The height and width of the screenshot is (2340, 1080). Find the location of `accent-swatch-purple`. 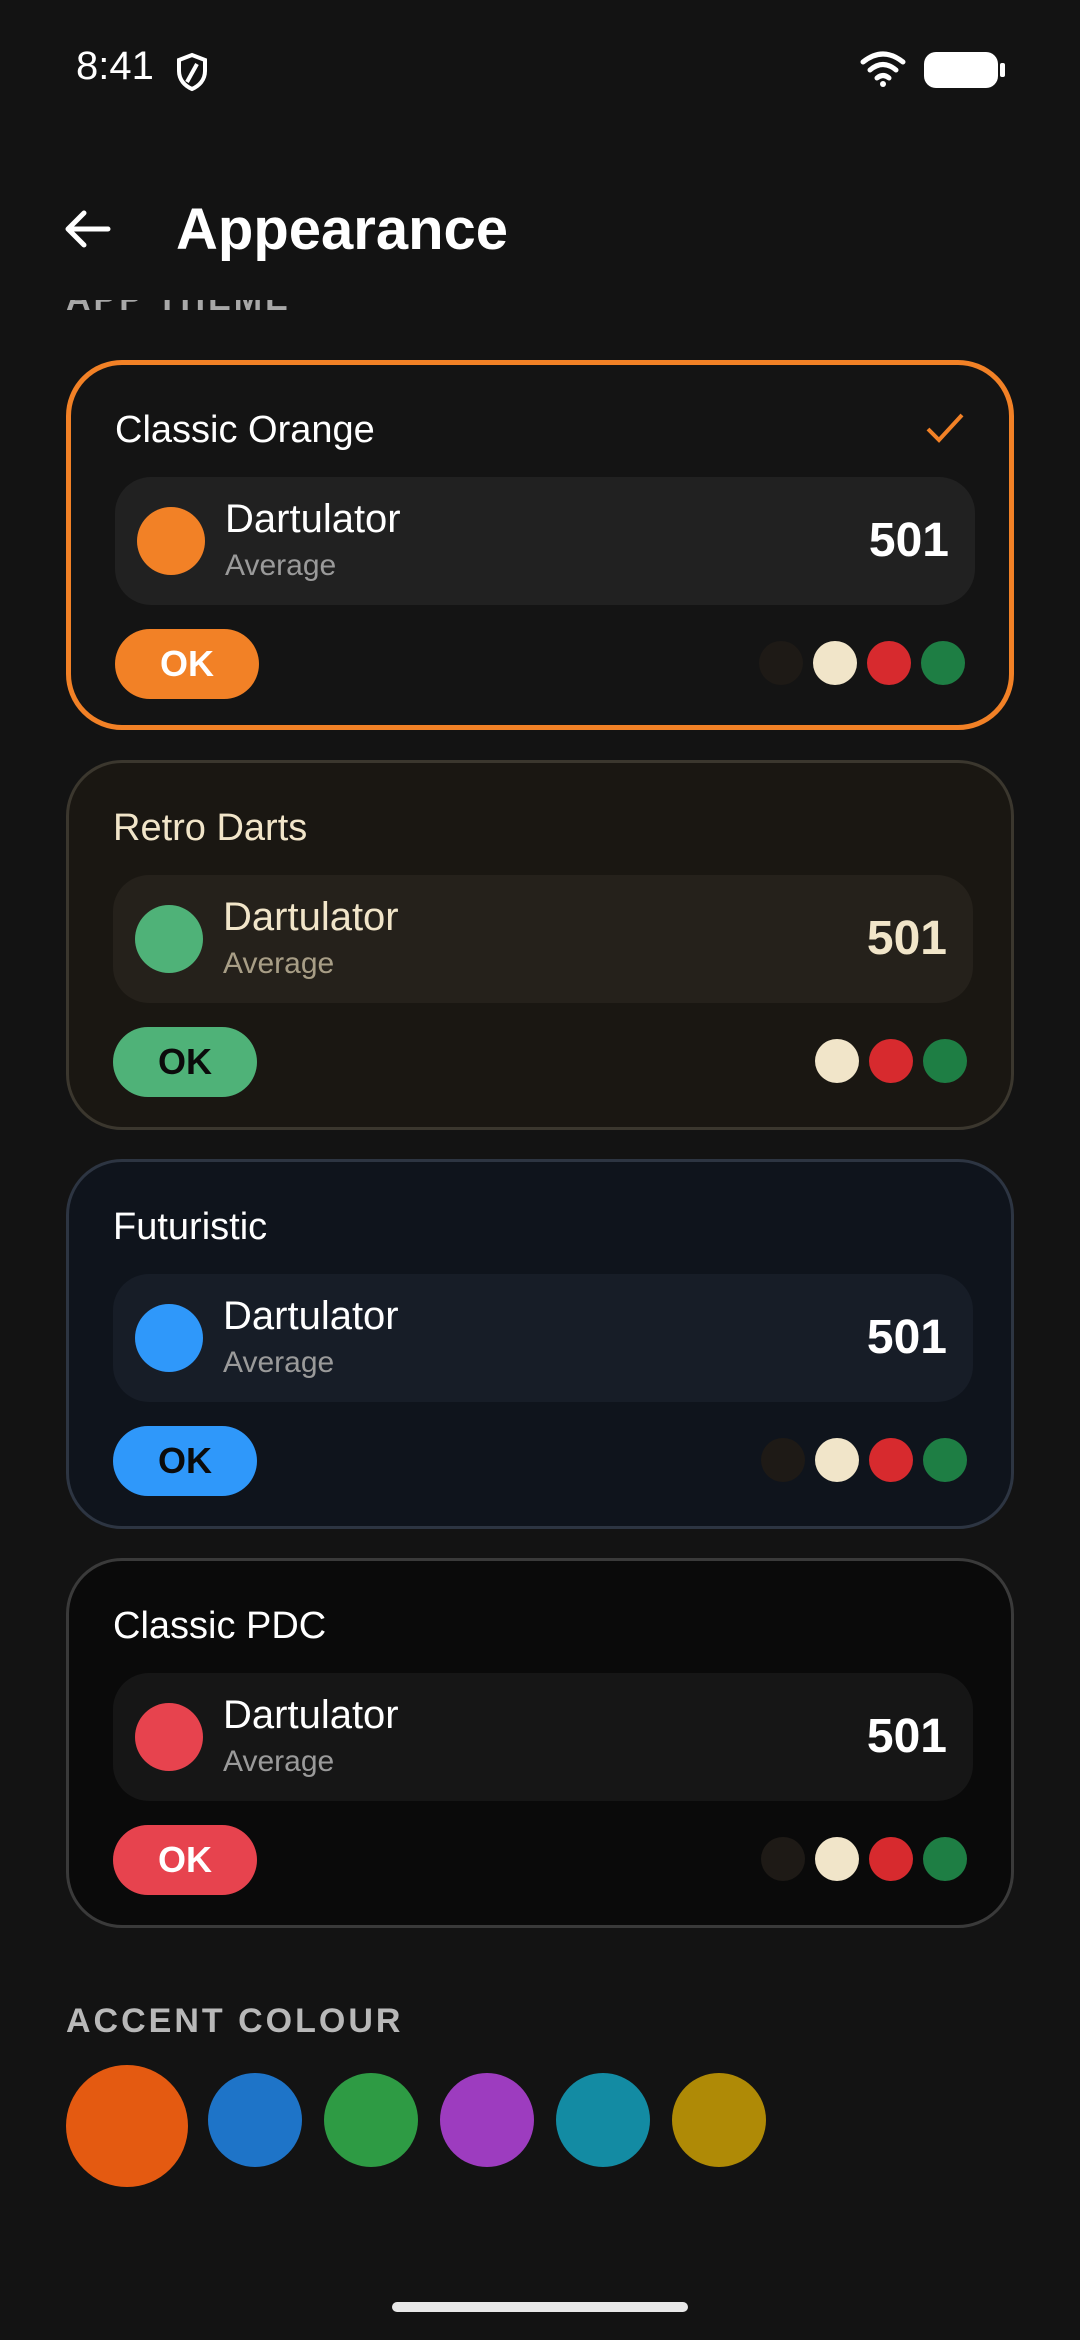

accent-swatch-purple is located at coordinates (487, 2120).